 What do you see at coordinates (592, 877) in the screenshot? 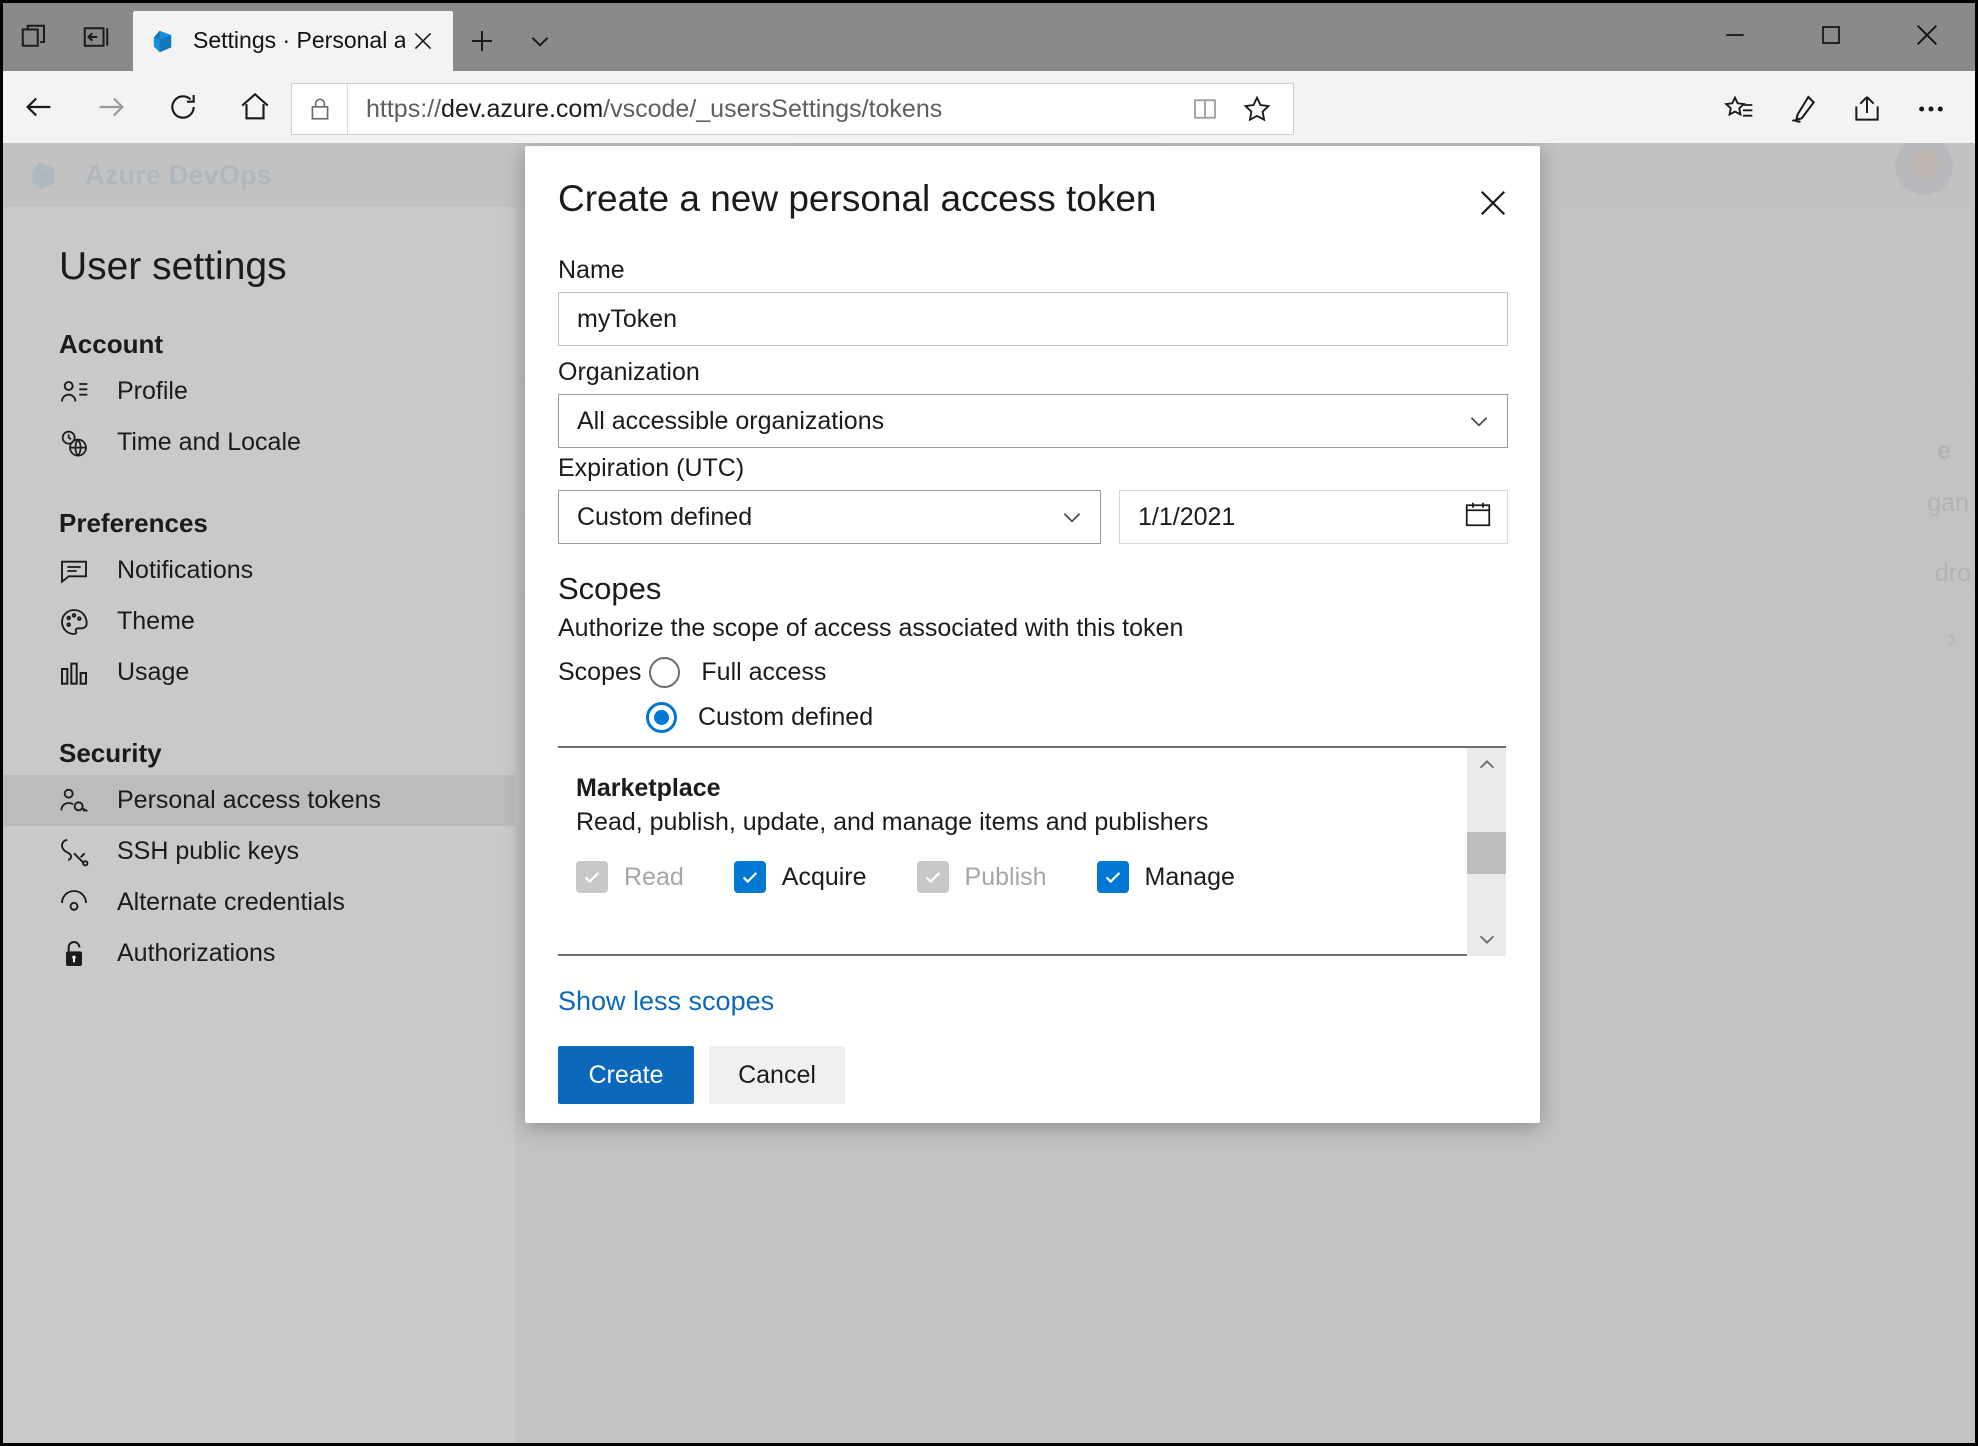
I see `checkbox-read-icon` at bounding box center [592, 877].